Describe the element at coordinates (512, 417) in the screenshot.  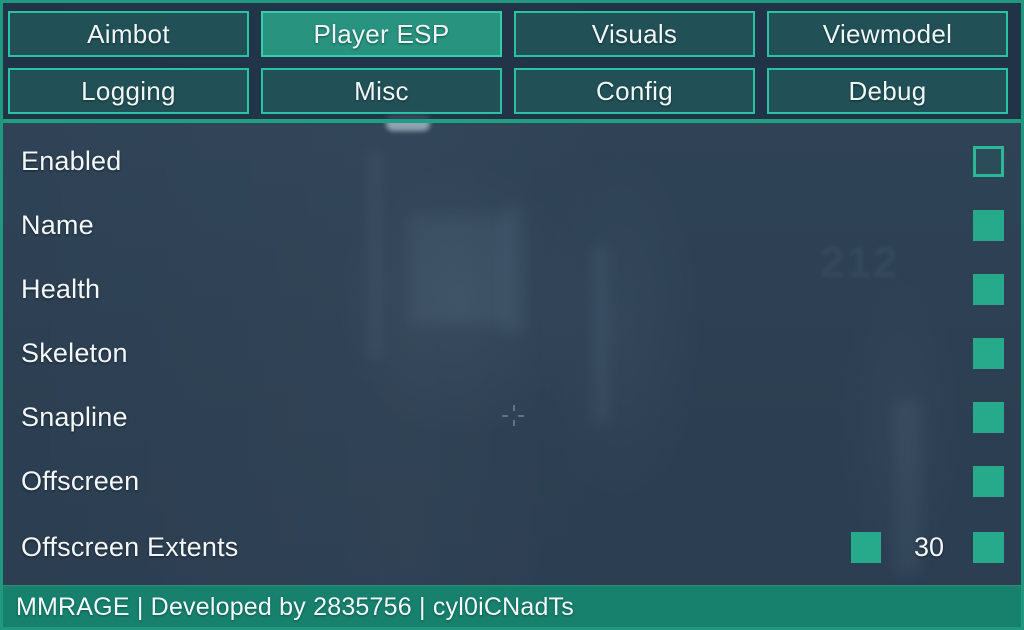
I see `option-row-snapline: Snapline` at that location.